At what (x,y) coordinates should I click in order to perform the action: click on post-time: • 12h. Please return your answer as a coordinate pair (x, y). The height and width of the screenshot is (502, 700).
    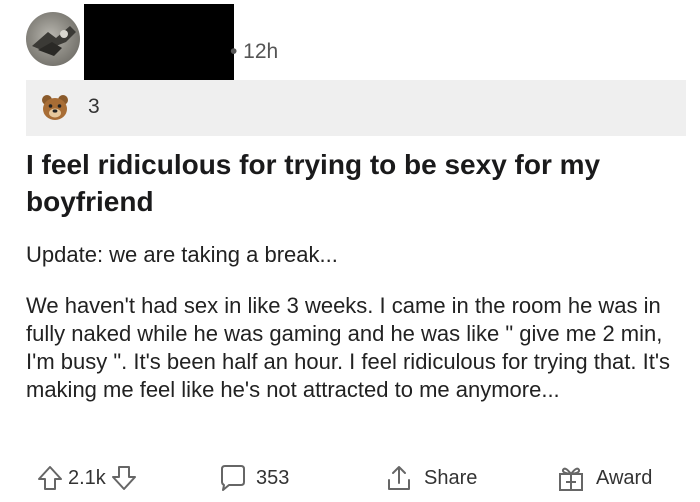
    Looking at the image, I should click on (254, 51).